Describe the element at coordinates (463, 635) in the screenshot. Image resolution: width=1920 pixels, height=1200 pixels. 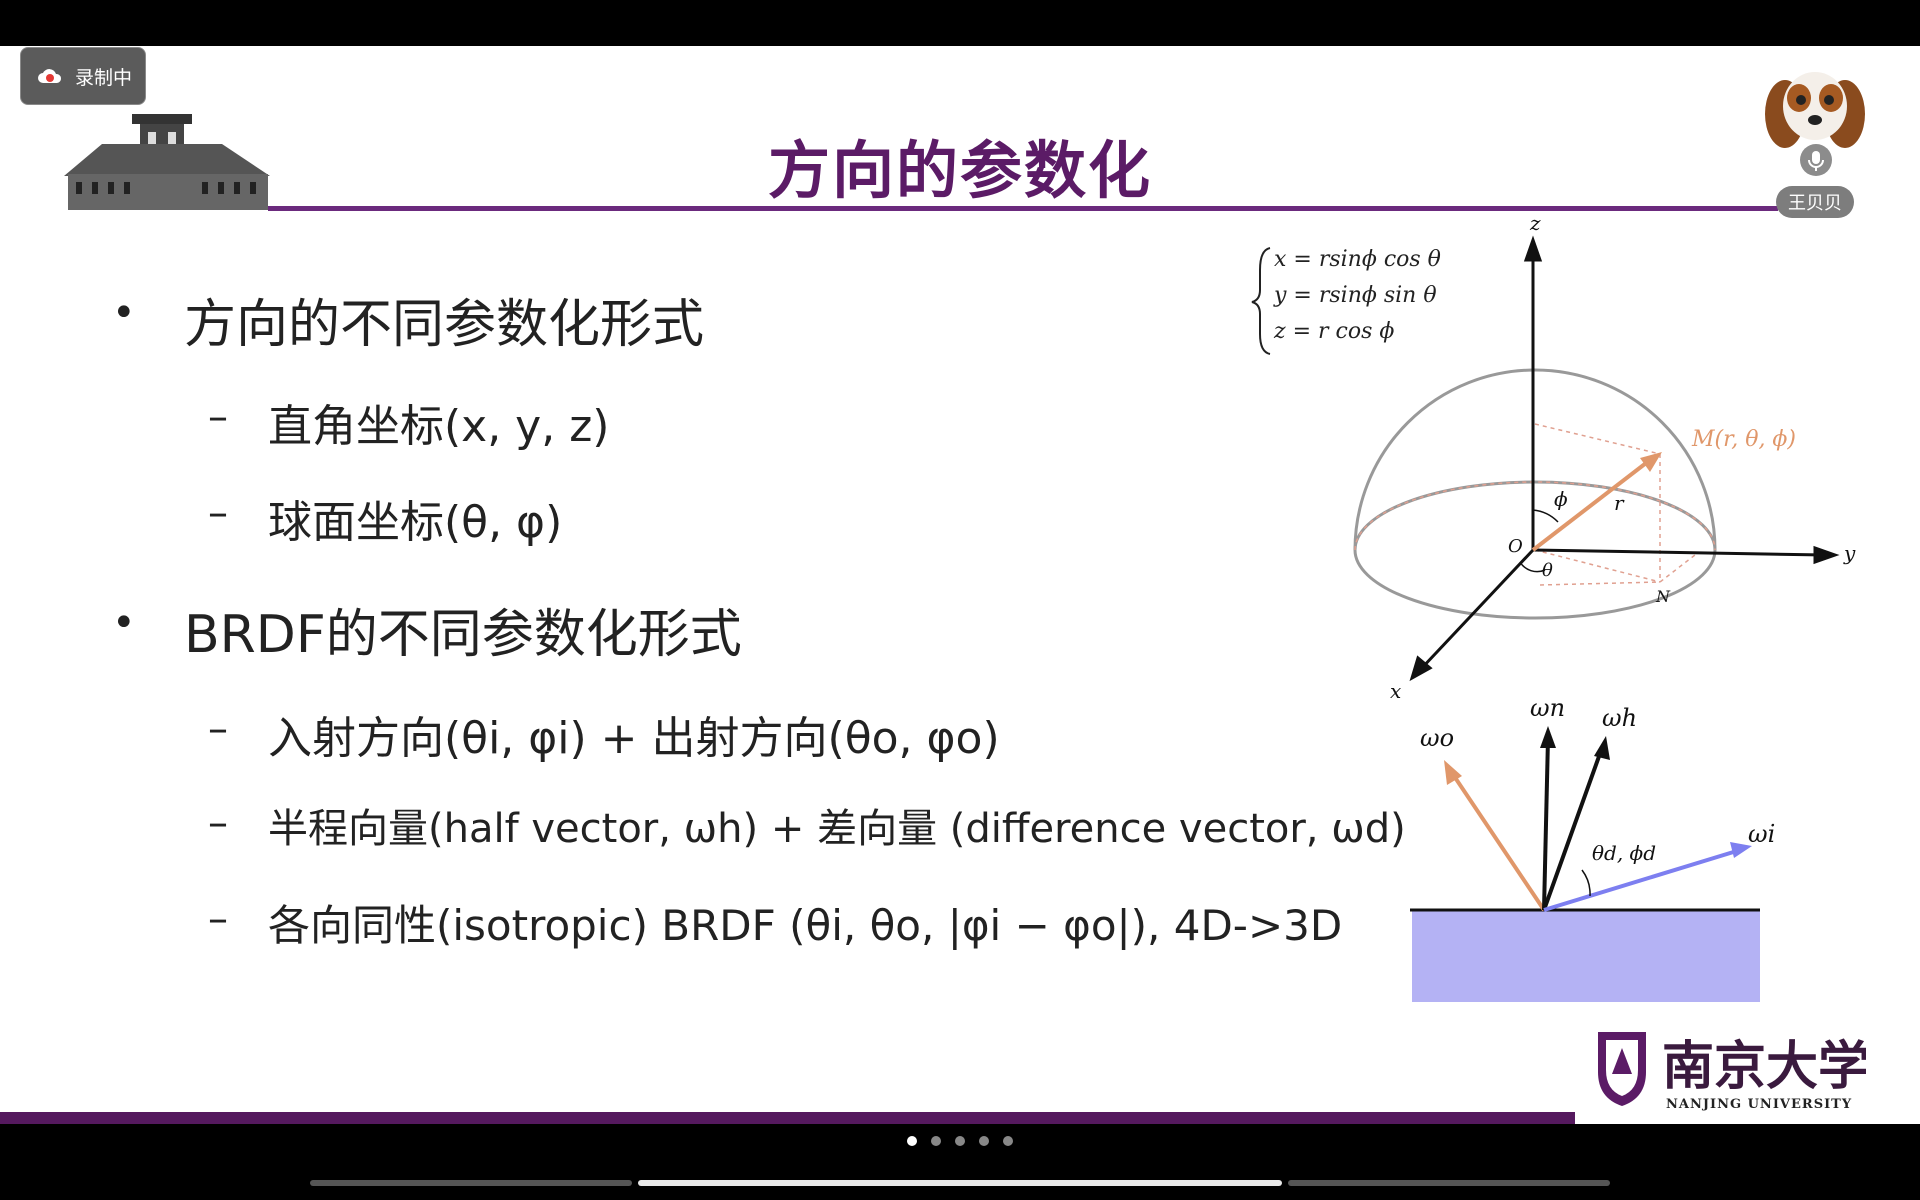
I see `bullet-brdf-forms: BRDF的不同参数化形式` at that location.